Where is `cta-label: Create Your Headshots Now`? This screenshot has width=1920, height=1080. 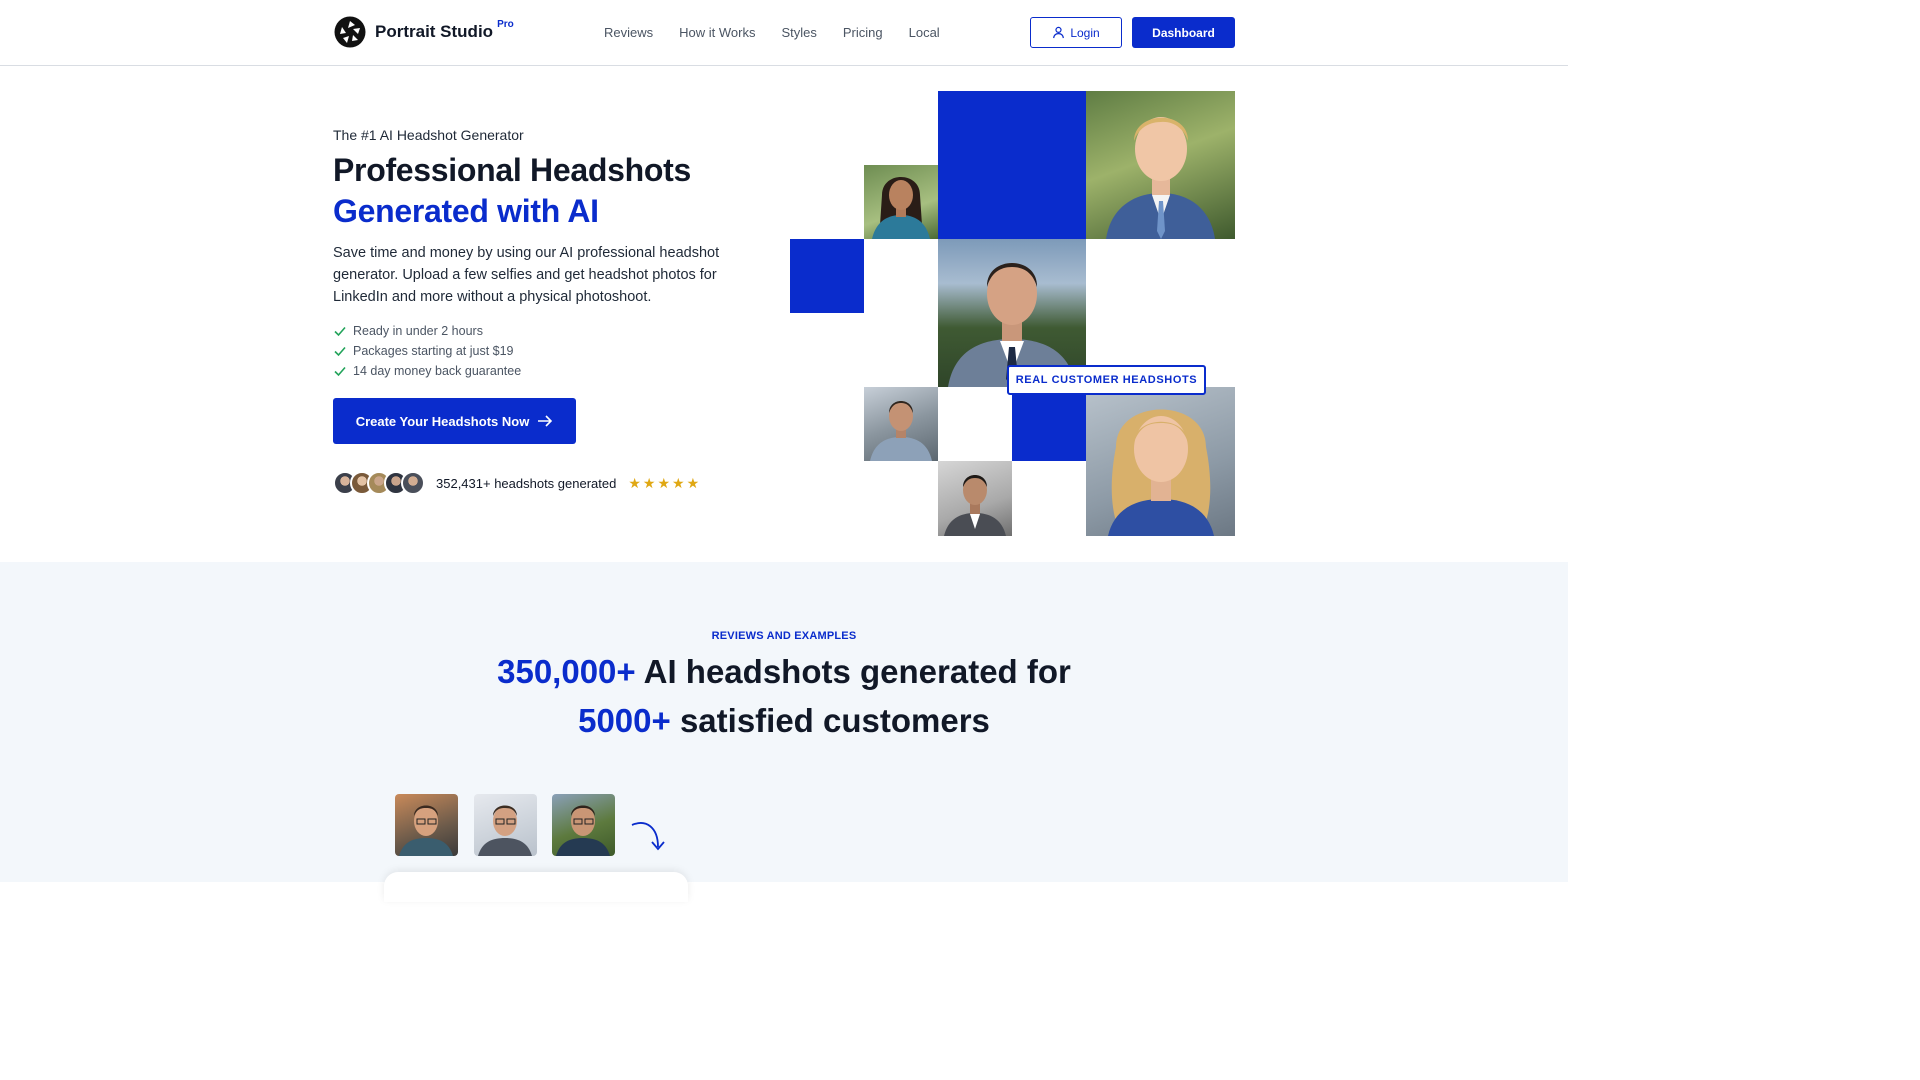
cta-label: Create Your Headshots Now is located at coordinates (442, 421).